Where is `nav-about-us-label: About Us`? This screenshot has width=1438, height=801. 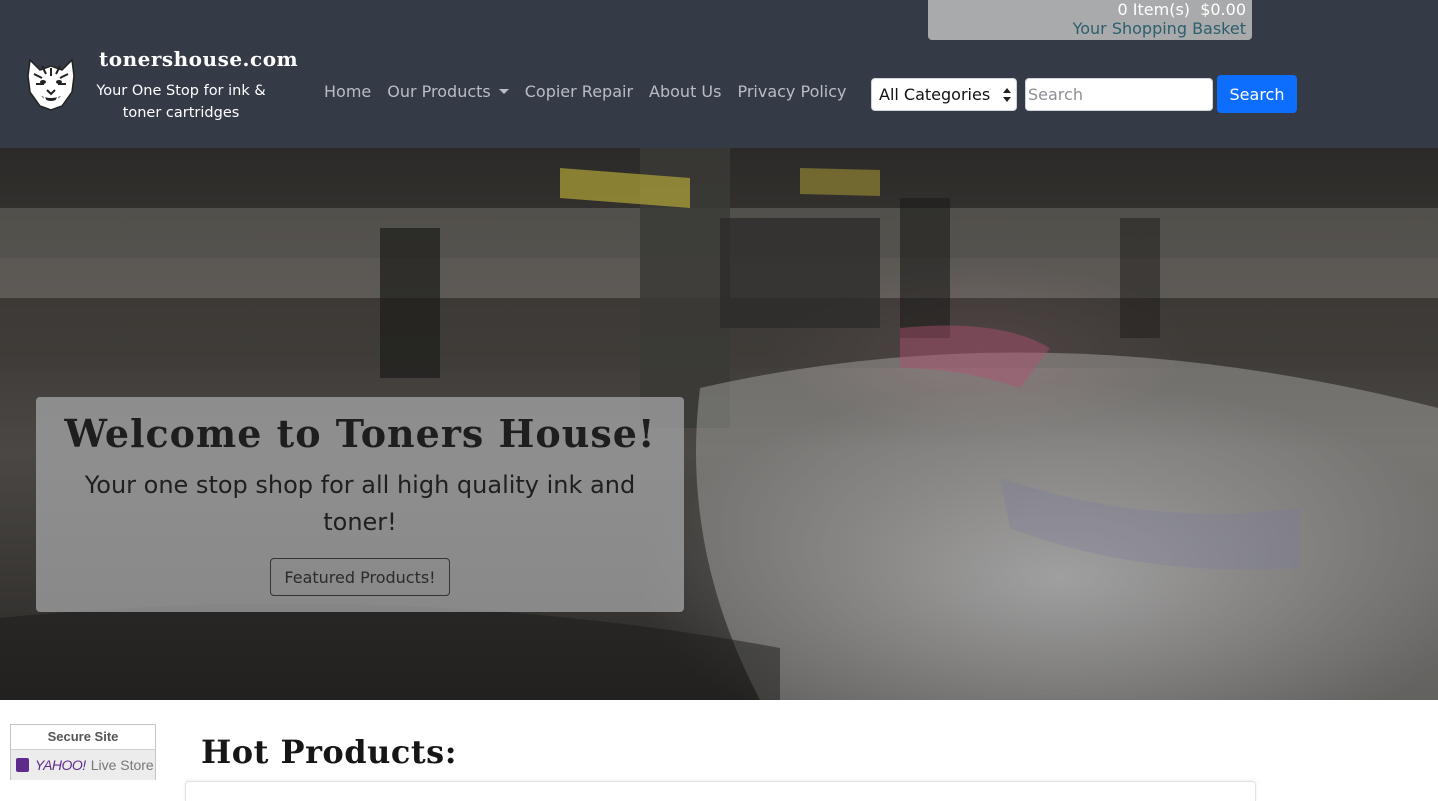
nav-about-us-label: About Us is located at coordinates (685, 91).